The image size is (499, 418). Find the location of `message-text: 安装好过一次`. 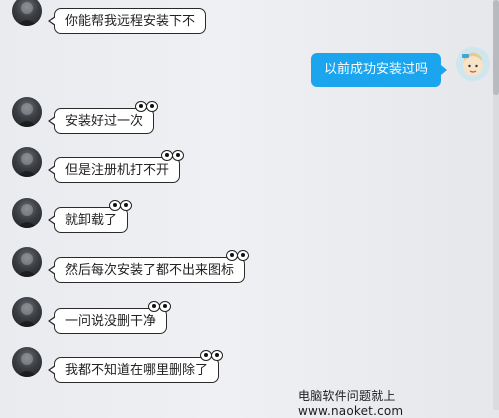

message-text: 安装好过一次 is located at coordinates (104, 121).